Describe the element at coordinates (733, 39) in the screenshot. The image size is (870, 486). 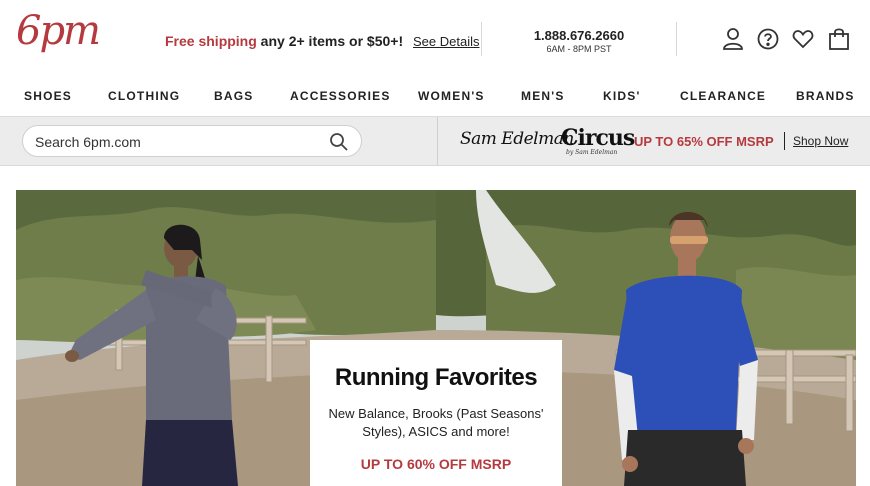
I see `account-icon` at that location.